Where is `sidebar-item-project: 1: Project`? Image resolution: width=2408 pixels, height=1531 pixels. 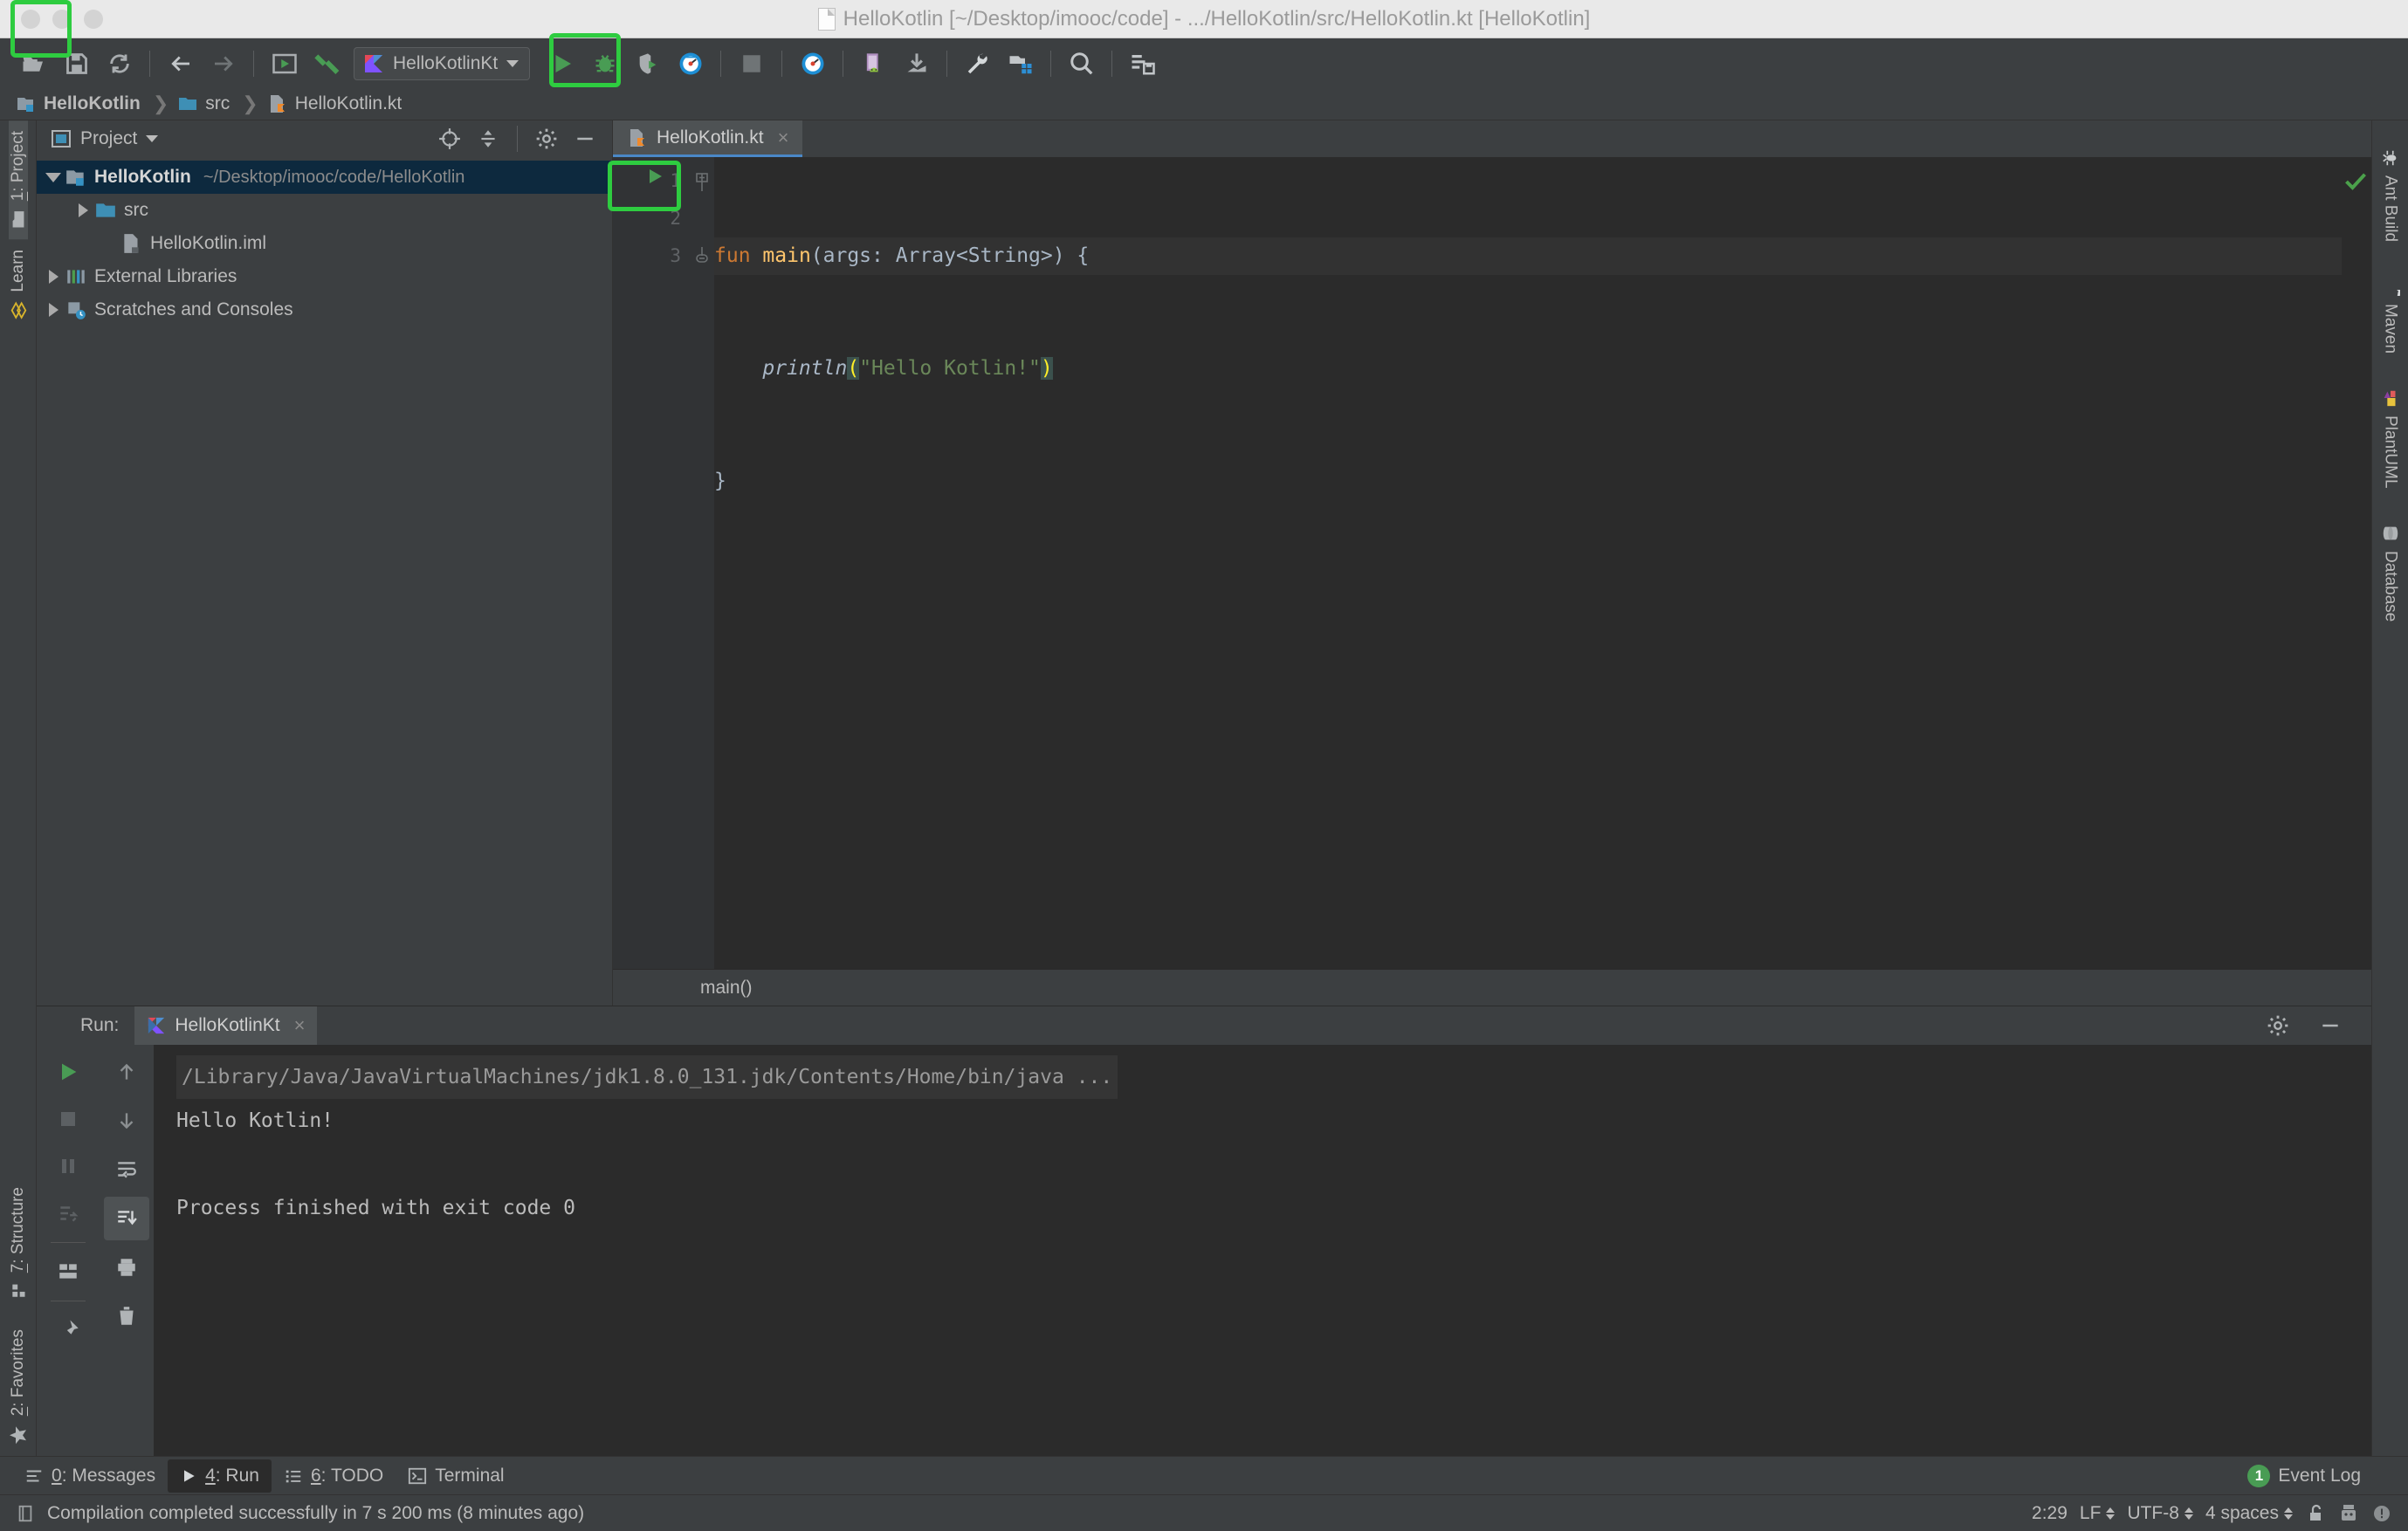
sidebar-item-project: 1: Project is located at coordinates (18, 180).